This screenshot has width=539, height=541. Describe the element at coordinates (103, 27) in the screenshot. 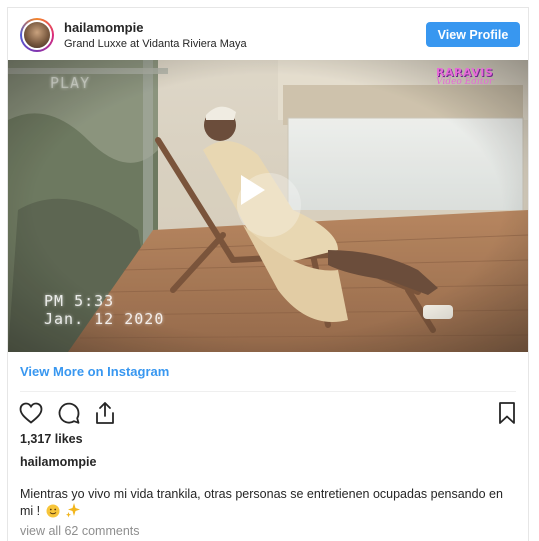

I see `username: hailamompie` at that location.